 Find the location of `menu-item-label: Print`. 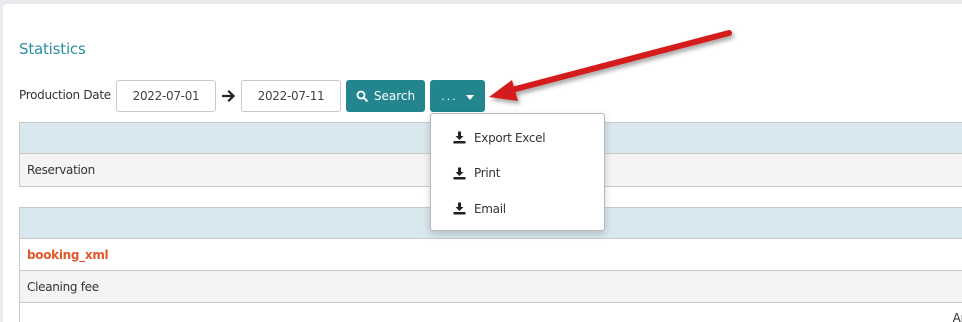

menu-item-label: Print is located at coordinates (487, 173).